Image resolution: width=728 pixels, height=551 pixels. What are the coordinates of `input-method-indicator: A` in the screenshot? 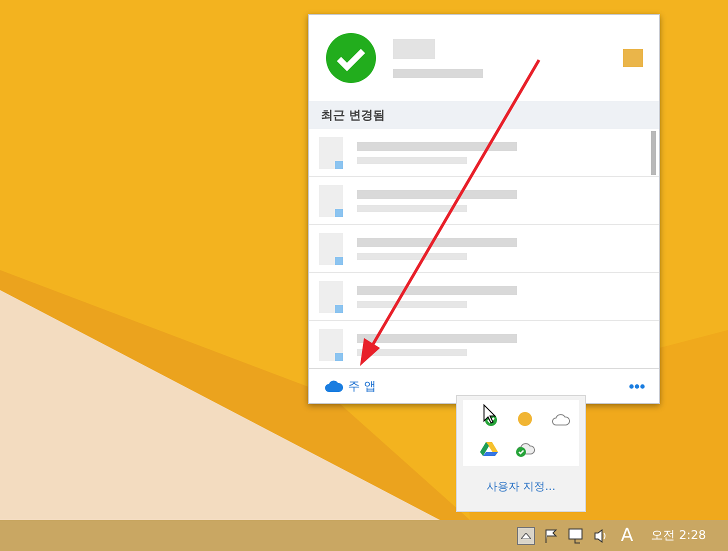 It's located at (627, 535).